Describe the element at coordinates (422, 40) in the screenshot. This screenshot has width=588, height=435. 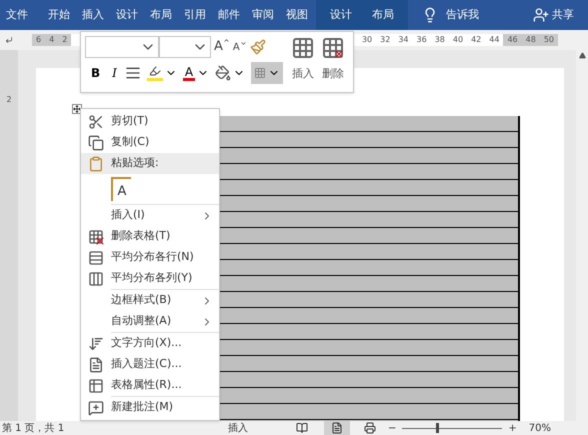
I see `ruler-number: 36` at that location.